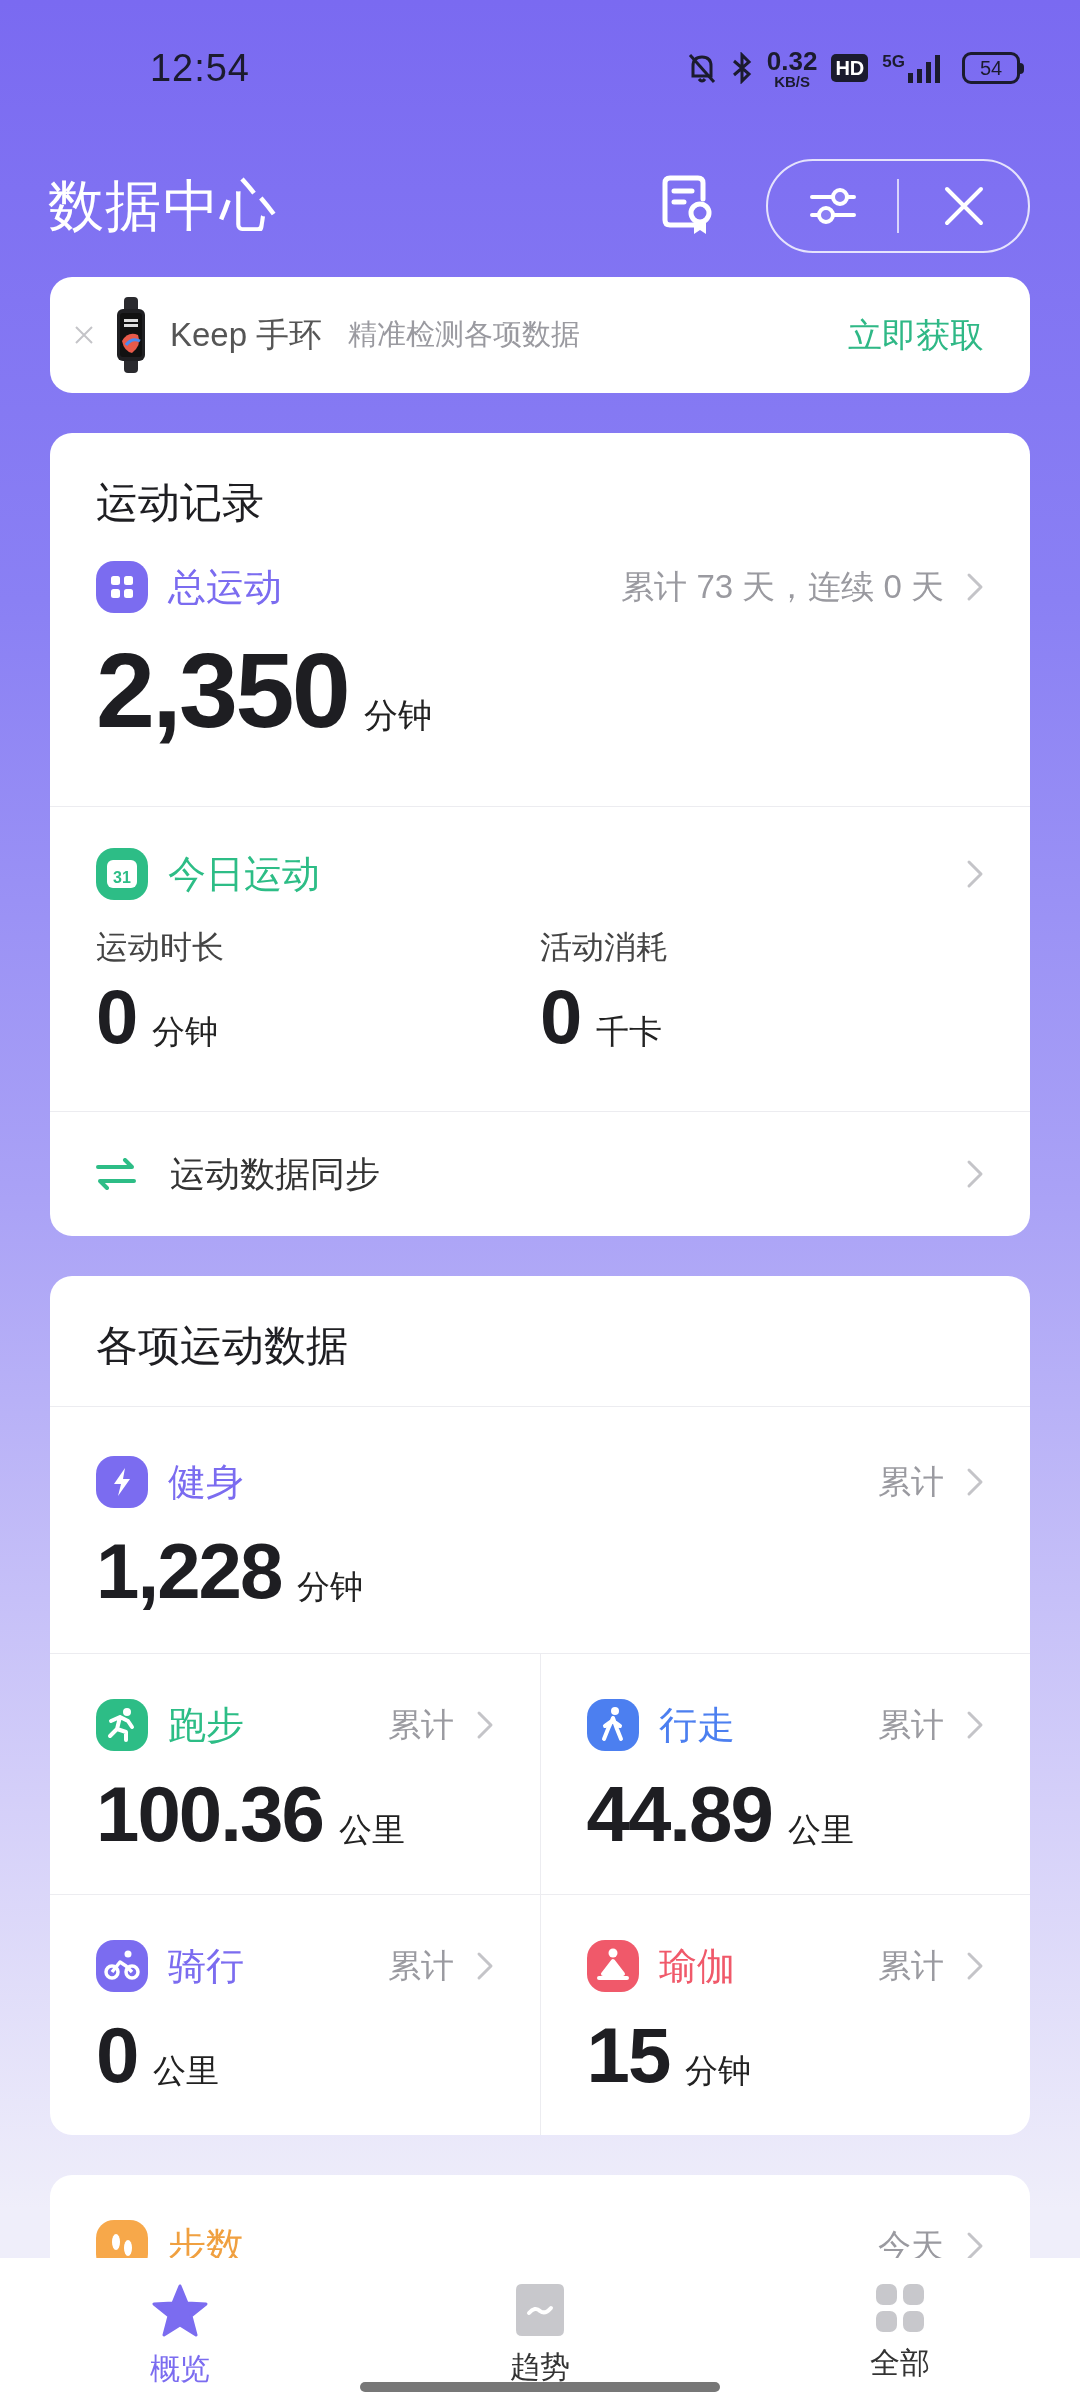 The height and width of the screenshot is (2400, 1080). I want to click on data-sync-row: 运动数据同步, so click(540, 1174).